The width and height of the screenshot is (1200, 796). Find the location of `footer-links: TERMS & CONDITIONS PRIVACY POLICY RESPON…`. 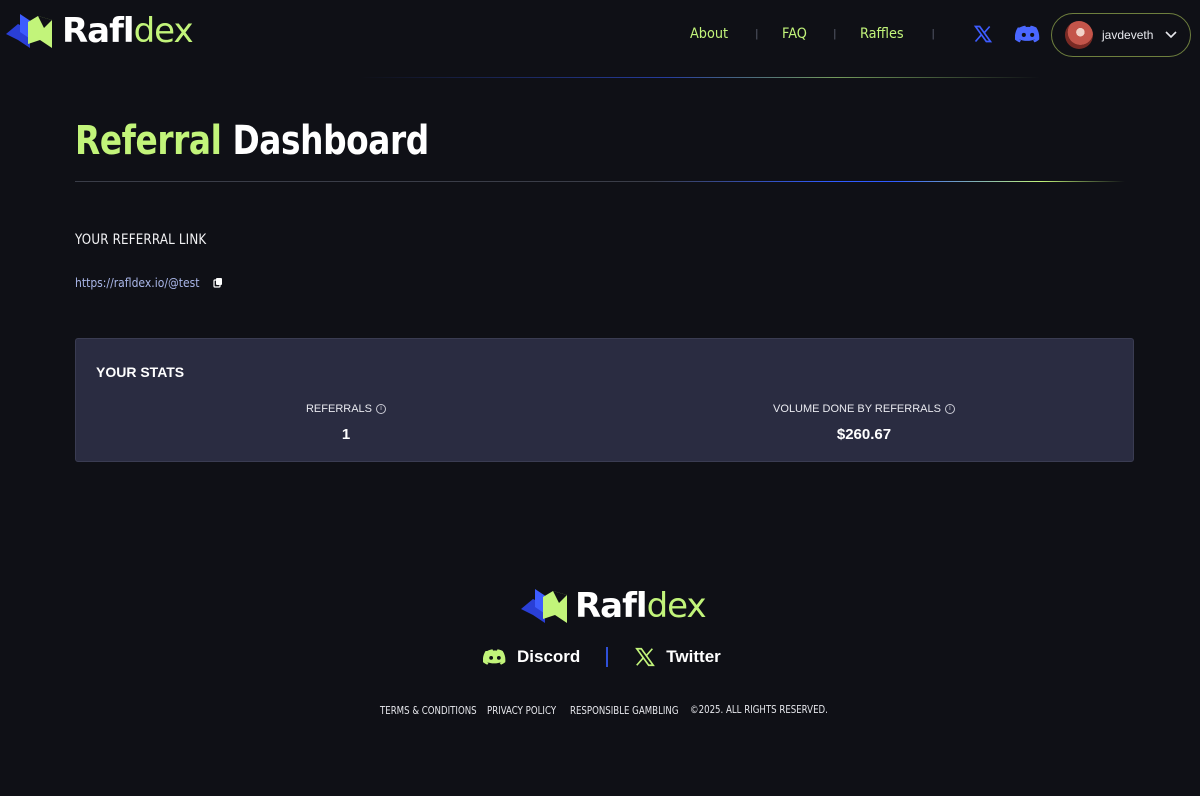

footer-links: TERMS & CONDITIONS PRIVACY POLICY RESPON… is located at coordinates (619, 710).